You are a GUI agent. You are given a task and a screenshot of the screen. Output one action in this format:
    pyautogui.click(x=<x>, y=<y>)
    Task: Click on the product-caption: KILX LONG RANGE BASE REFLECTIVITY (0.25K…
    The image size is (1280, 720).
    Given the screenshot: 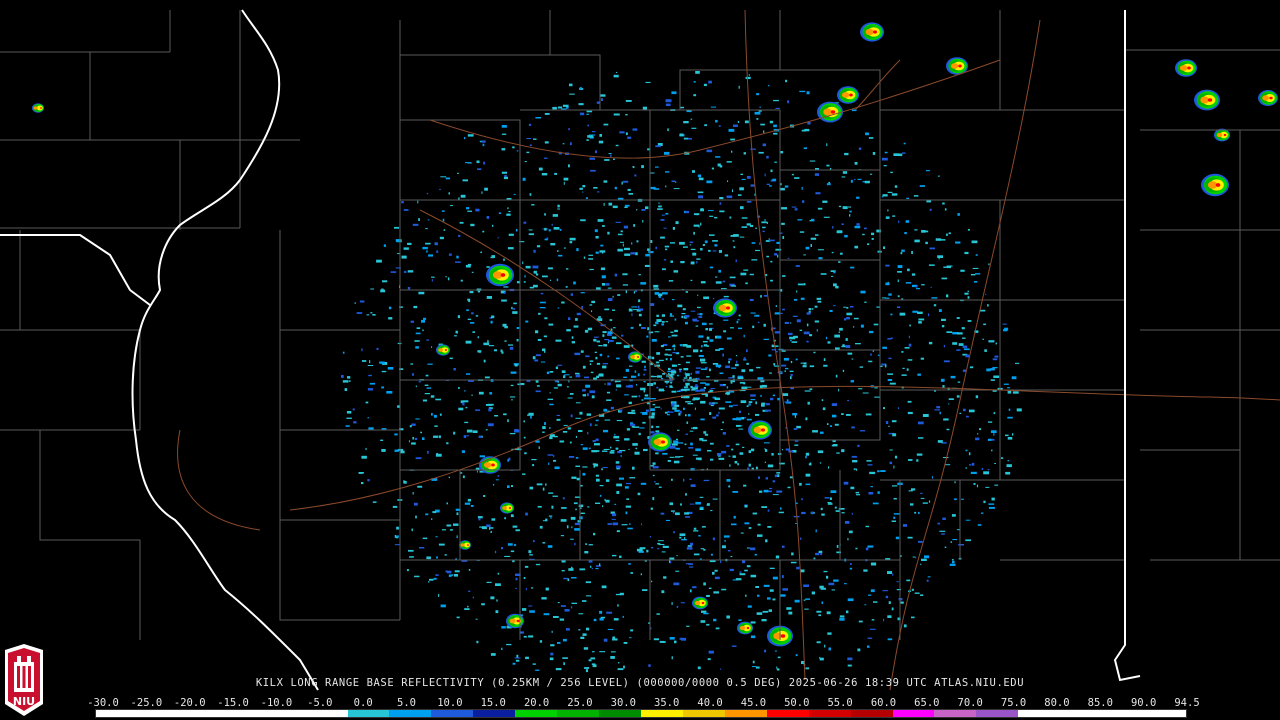 What is the action you would take?
    pyautogui.click(x=640, y=683)
    